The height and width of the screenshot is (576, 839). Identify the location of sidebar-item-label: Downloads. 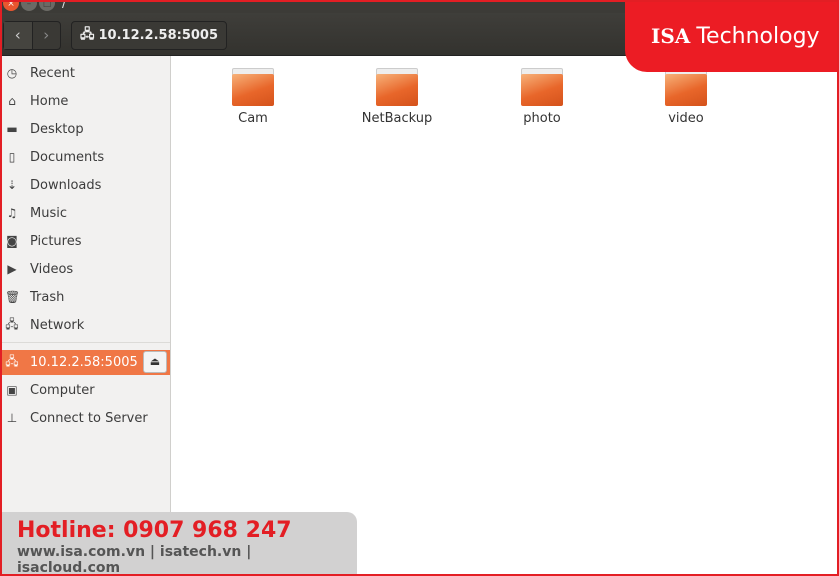
(66, 185).